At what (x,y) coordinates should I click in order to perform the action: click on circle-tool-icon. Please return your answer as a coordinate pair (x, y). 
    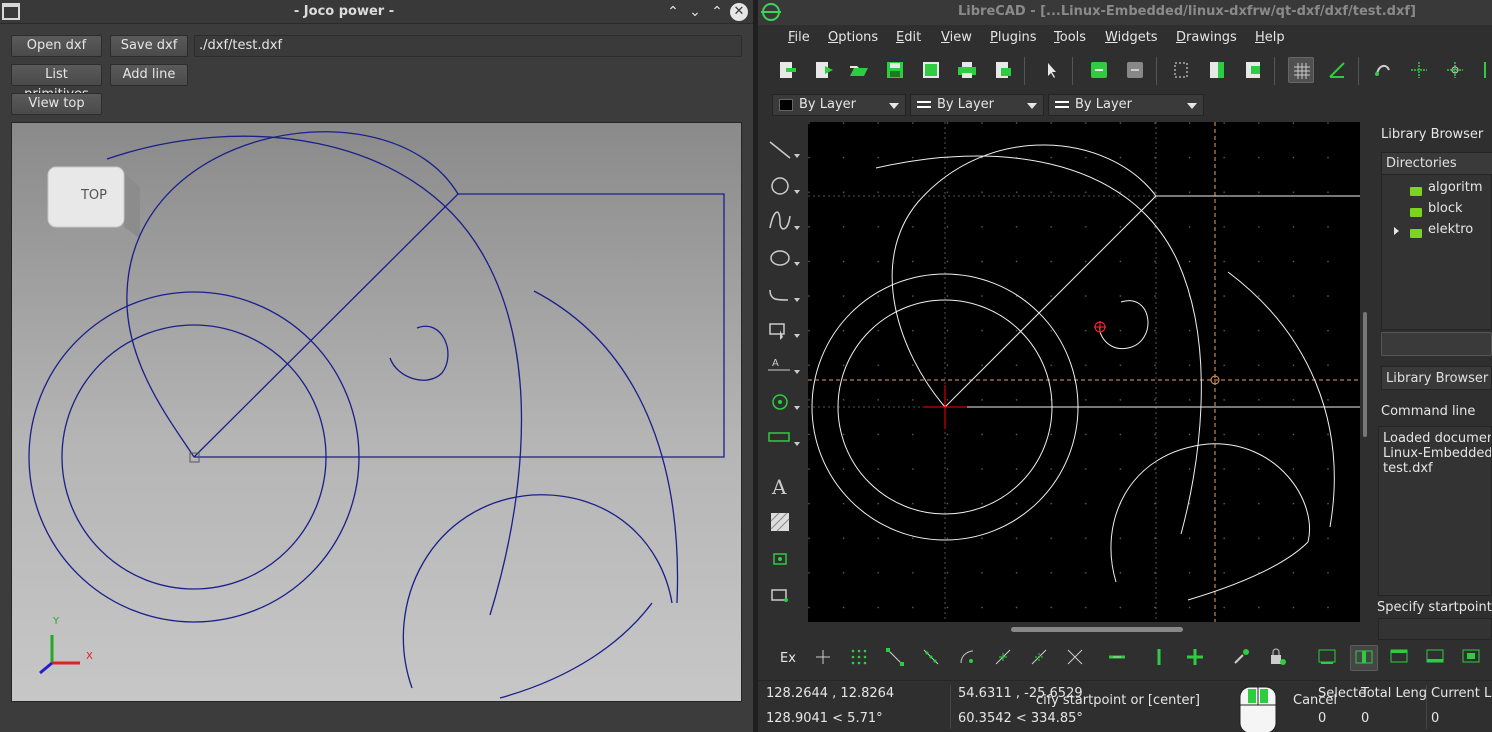
    Looking at the image, I should click on (783, 187).